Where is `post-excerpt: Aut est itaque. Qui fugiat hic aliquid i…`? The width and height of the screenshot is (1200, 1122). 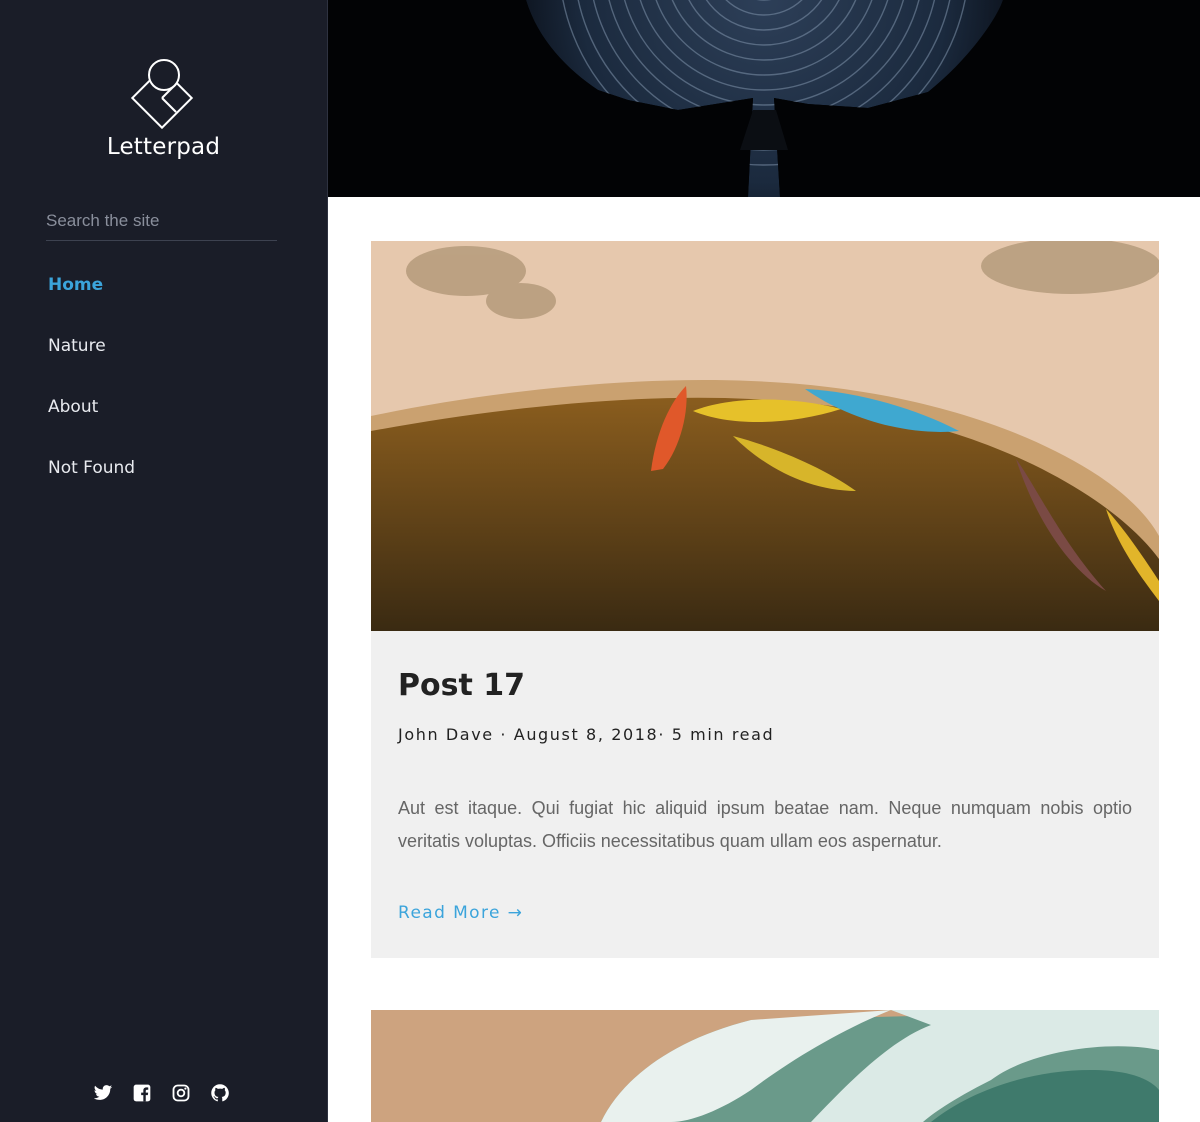
post-excerpt: Aut est itaque. Qui fugiat hic aliquid i… is located at coordinates (765, 824).